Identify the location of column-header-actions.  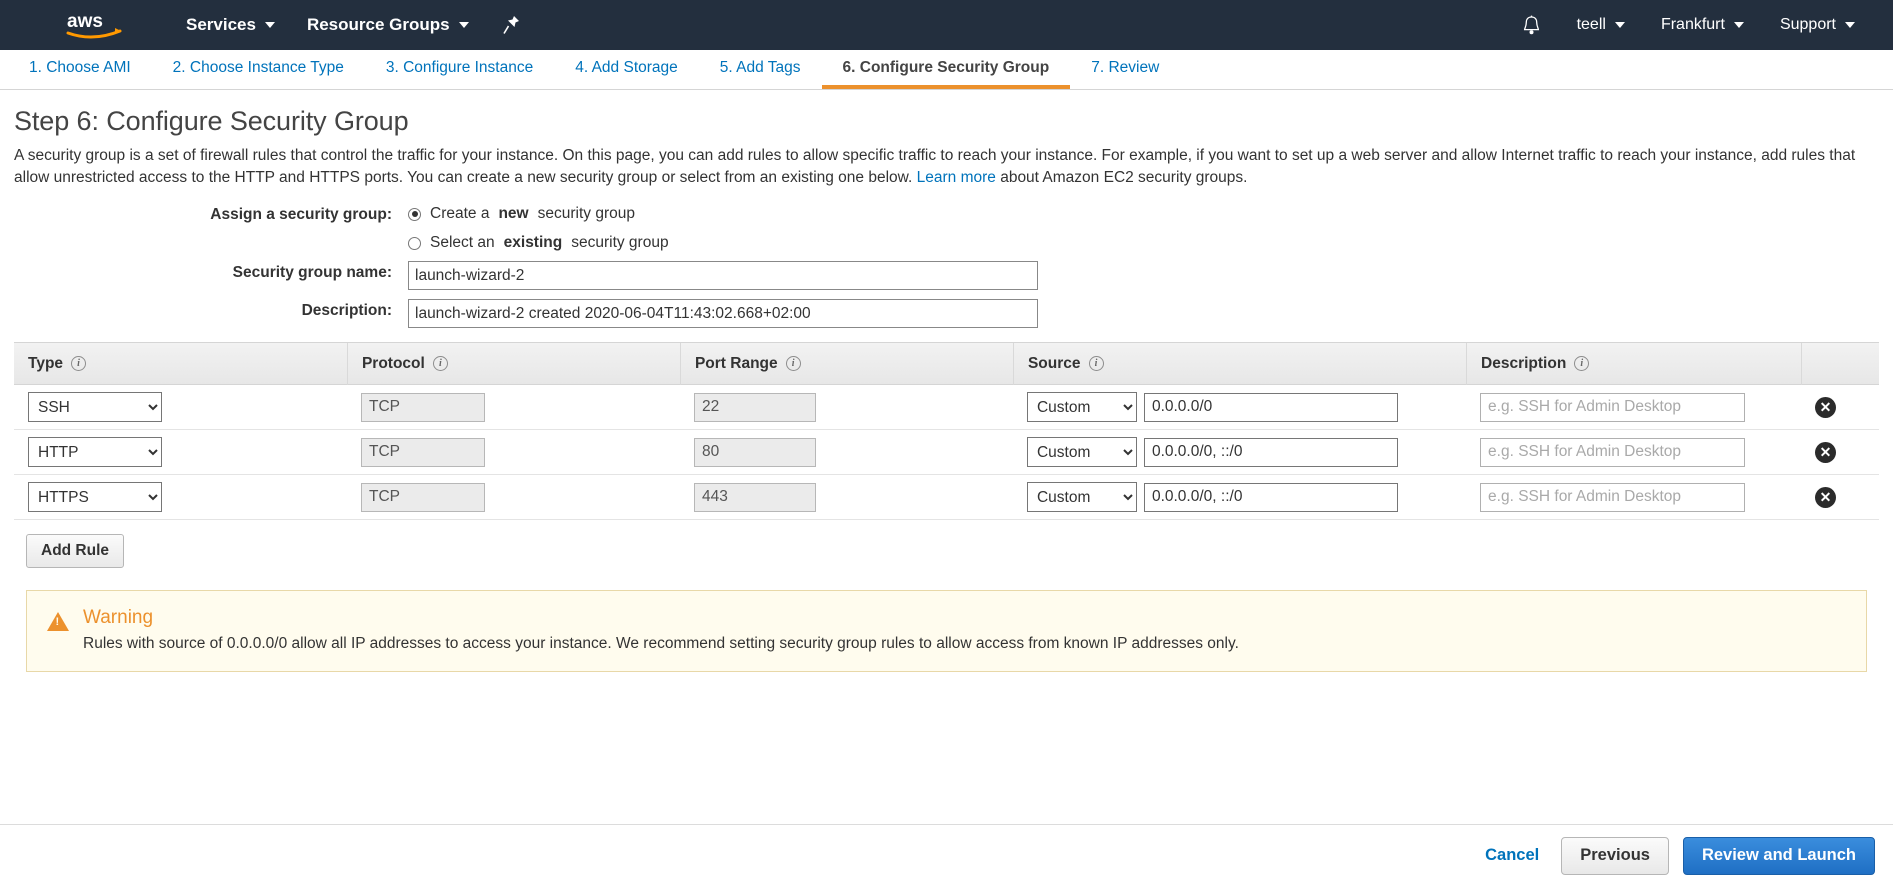
(1839, 363).